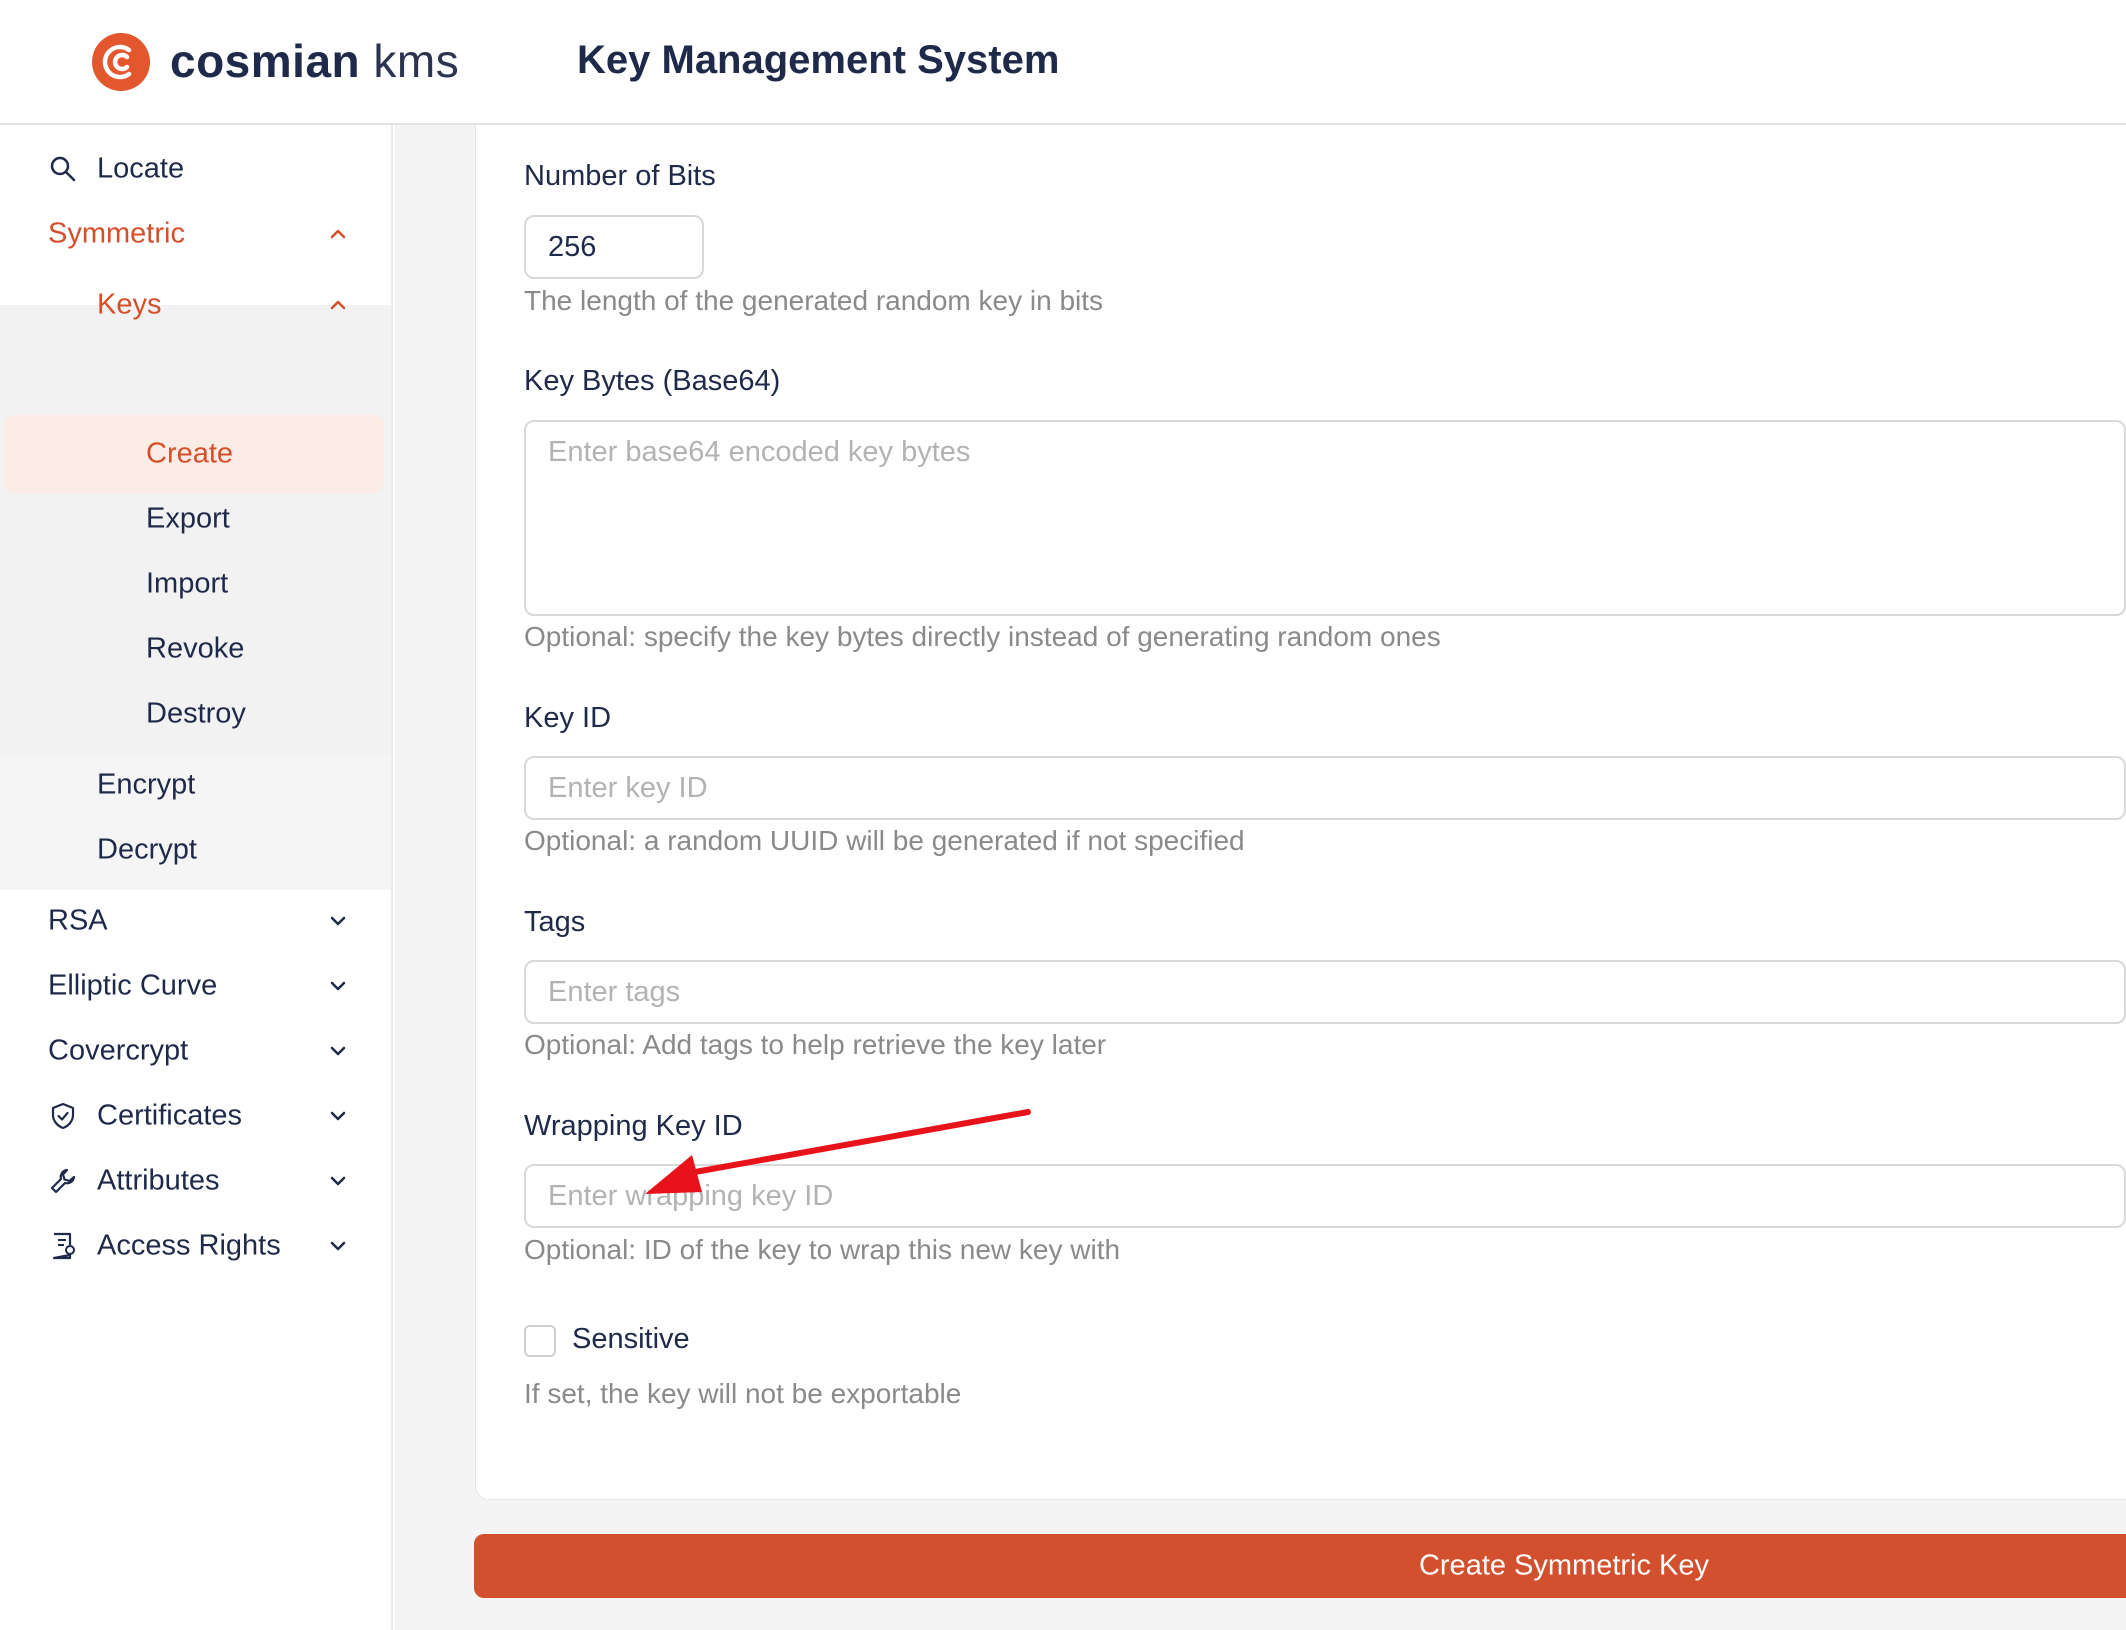 This screenshot has height=1630, width=2126. I want to click on logo-wordmark: cosmian kms, so click(314, 61).